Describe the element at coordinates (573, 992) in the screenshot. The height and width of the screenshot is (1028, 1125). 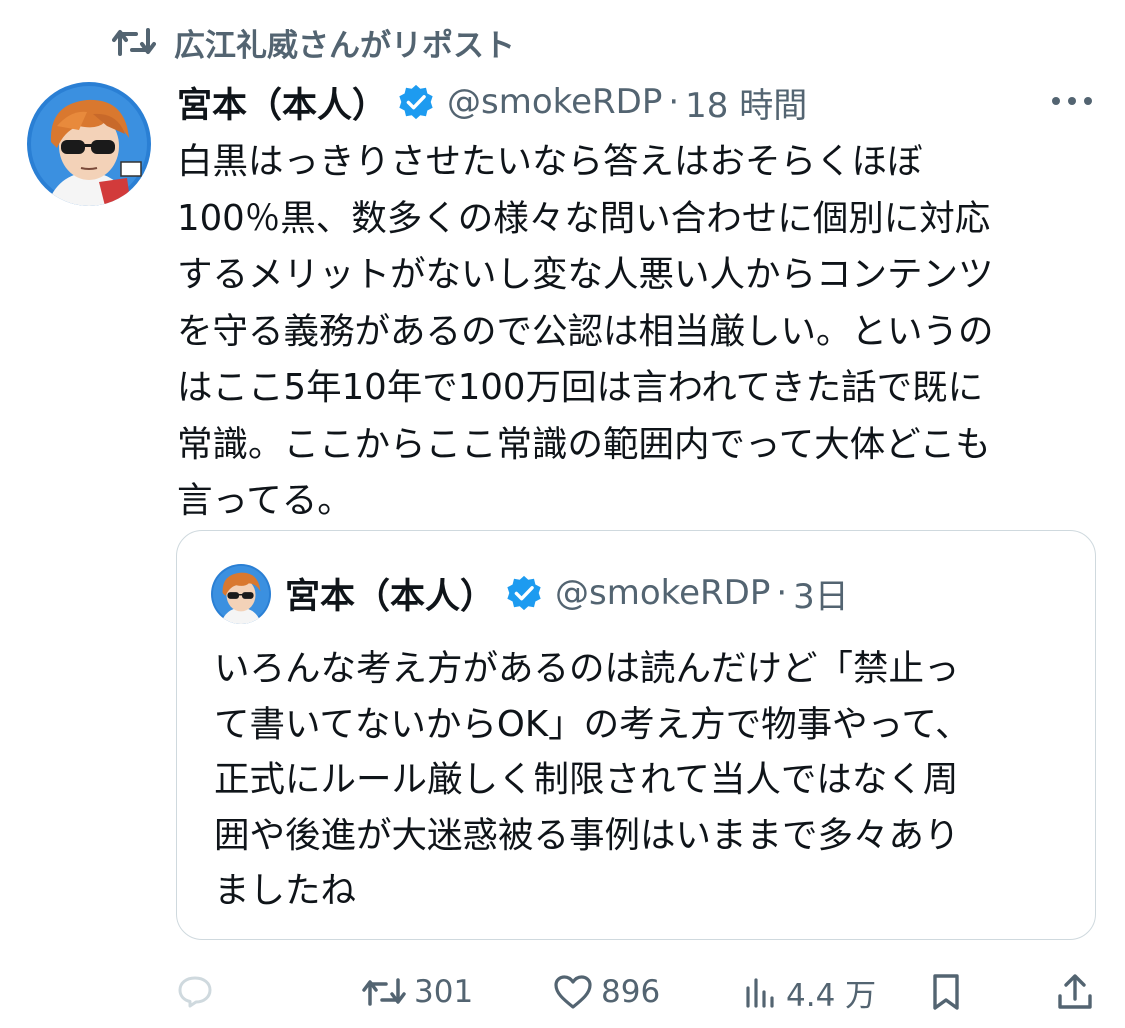
I see `heart-icon` at that location.